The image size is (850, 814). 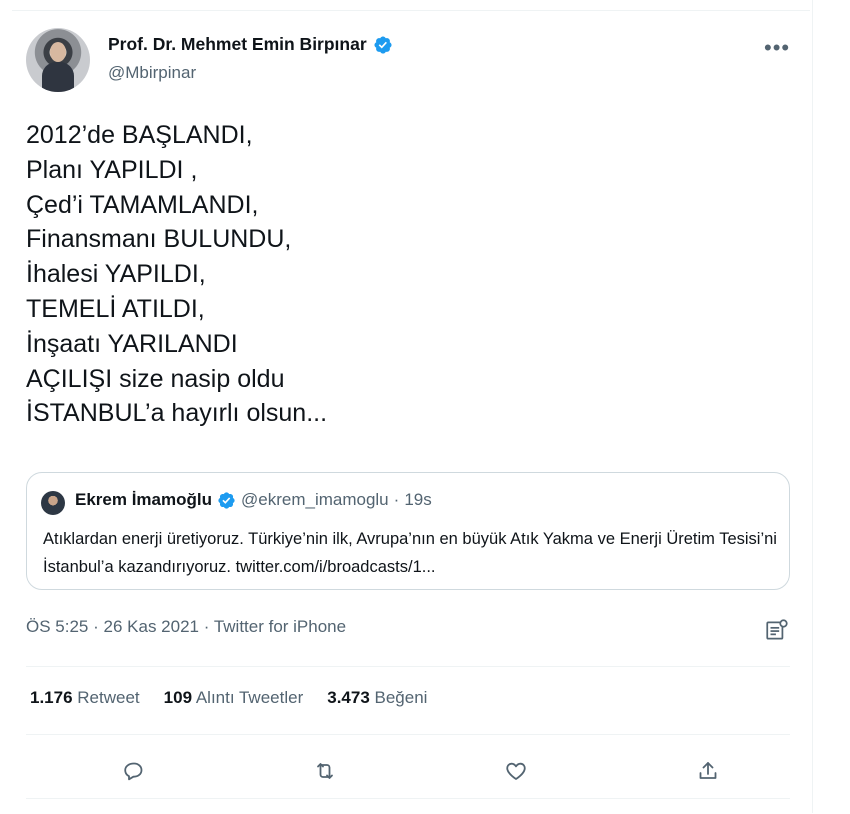 I want to click on tweet-line: İnşaatı YARILANDI, so click(x=132, y=343).